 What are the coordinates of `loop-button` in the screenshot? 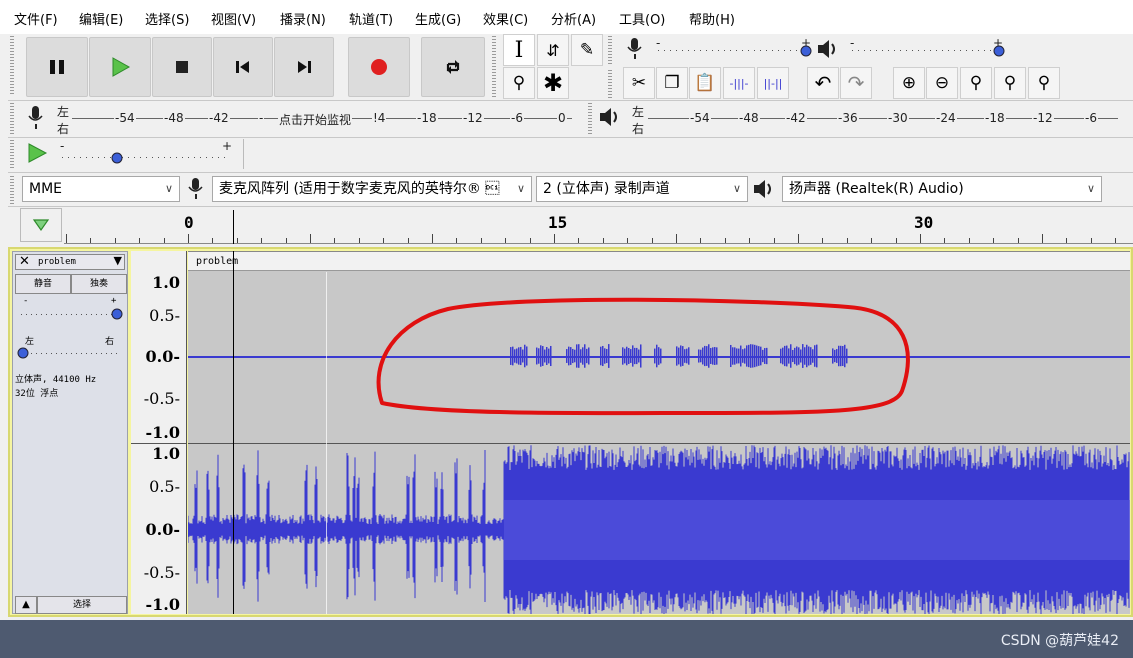 It's located at (453, 67).